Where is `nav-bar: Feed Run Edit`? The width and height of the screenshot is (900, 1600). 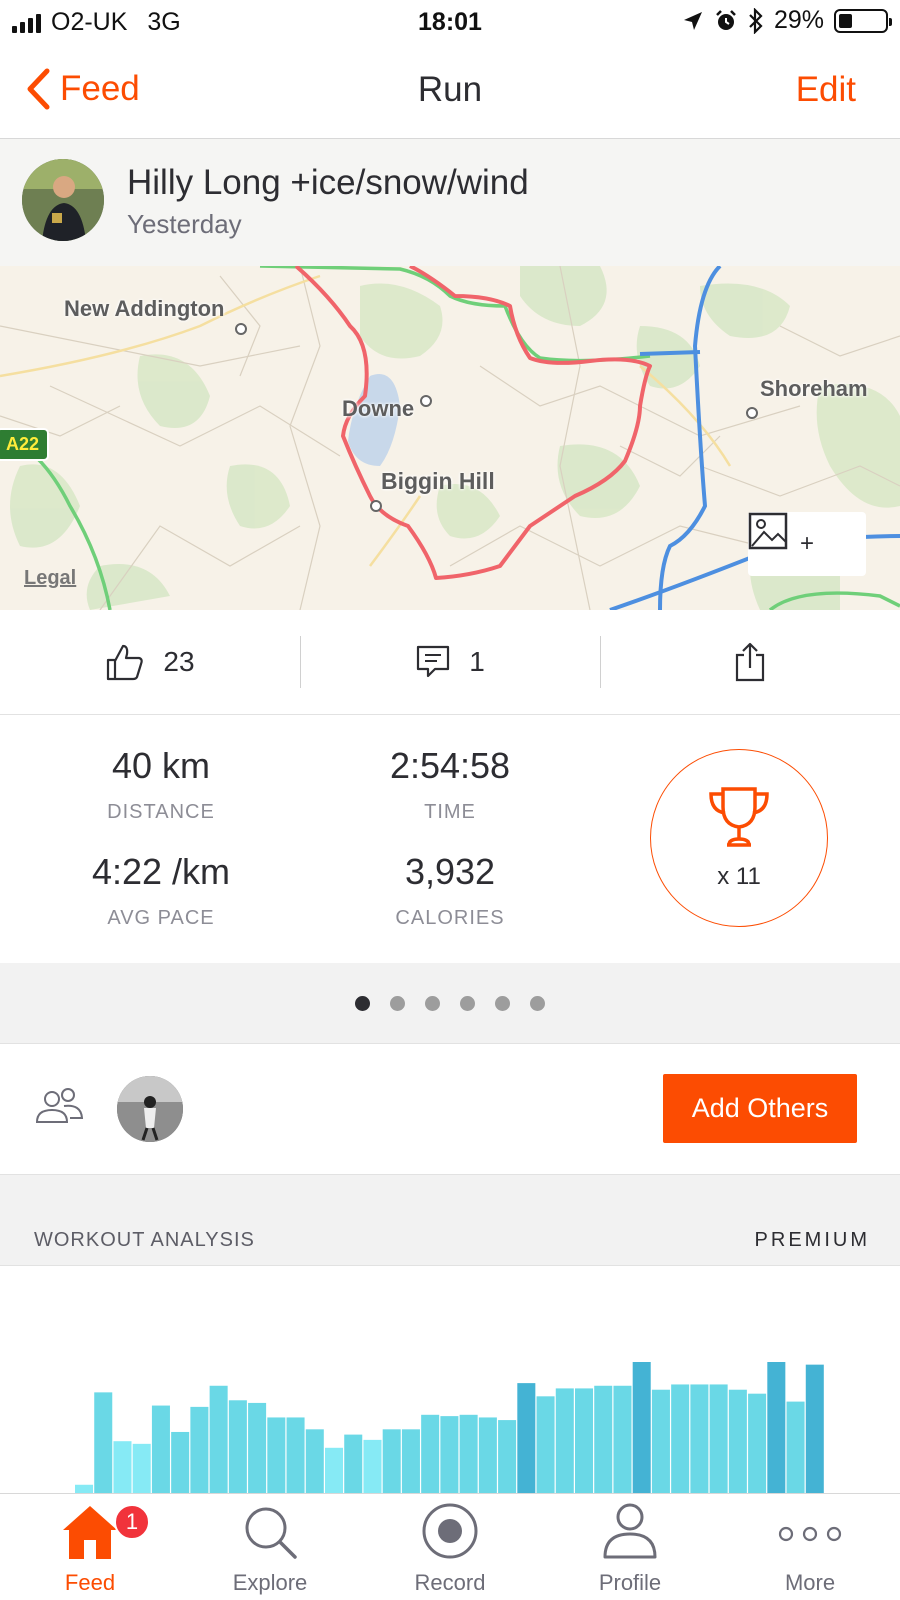
nav-bar: Feed Run Edit is located at coordinates (450, 91).